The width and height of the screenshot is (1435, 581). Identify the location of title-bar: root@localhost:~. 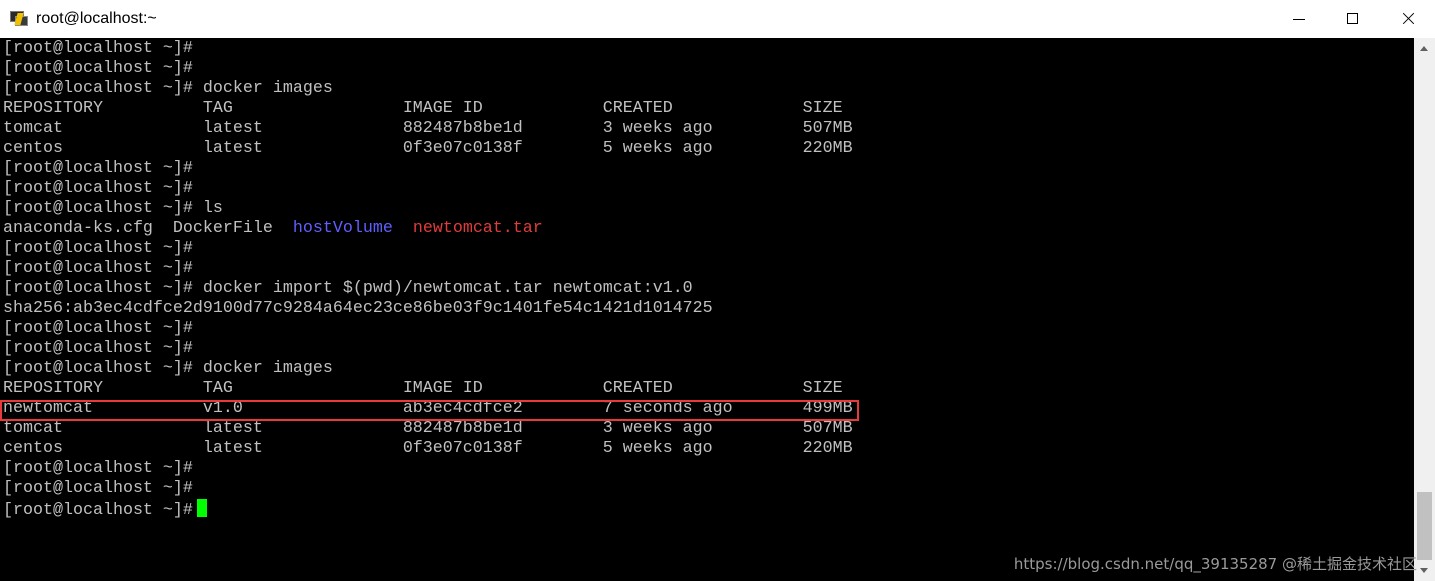
(717, 19).